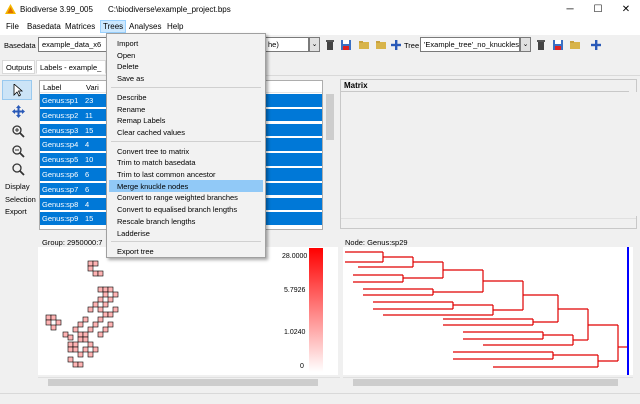  Describe the element at coordinates (186, 221) in the screenshot. I see `trees-menu-rescale-branch-lengths: Rescale branch lengths` at that location.